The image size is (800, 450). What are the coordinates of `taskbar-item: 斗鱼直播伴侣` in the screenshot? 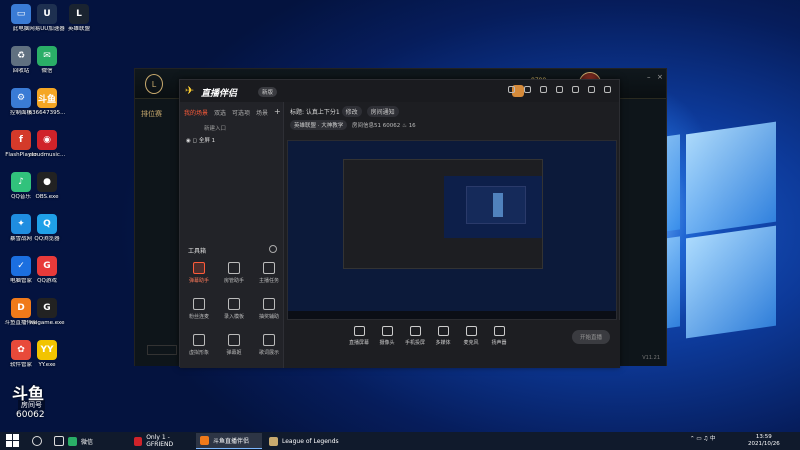 It's located at (229, 441).